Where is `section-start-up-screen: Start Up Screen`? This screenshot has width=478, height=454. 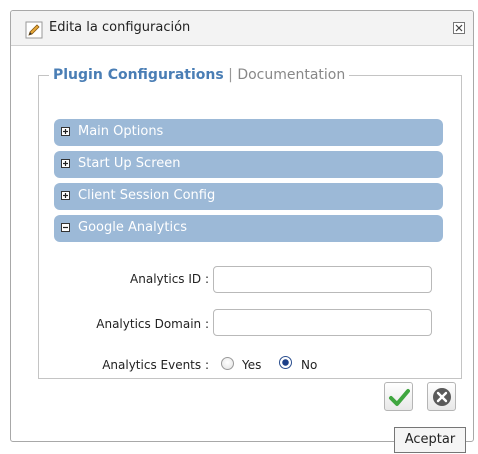 section-start-up-screen: Start Up Screen is located at coordinates (248, 164).